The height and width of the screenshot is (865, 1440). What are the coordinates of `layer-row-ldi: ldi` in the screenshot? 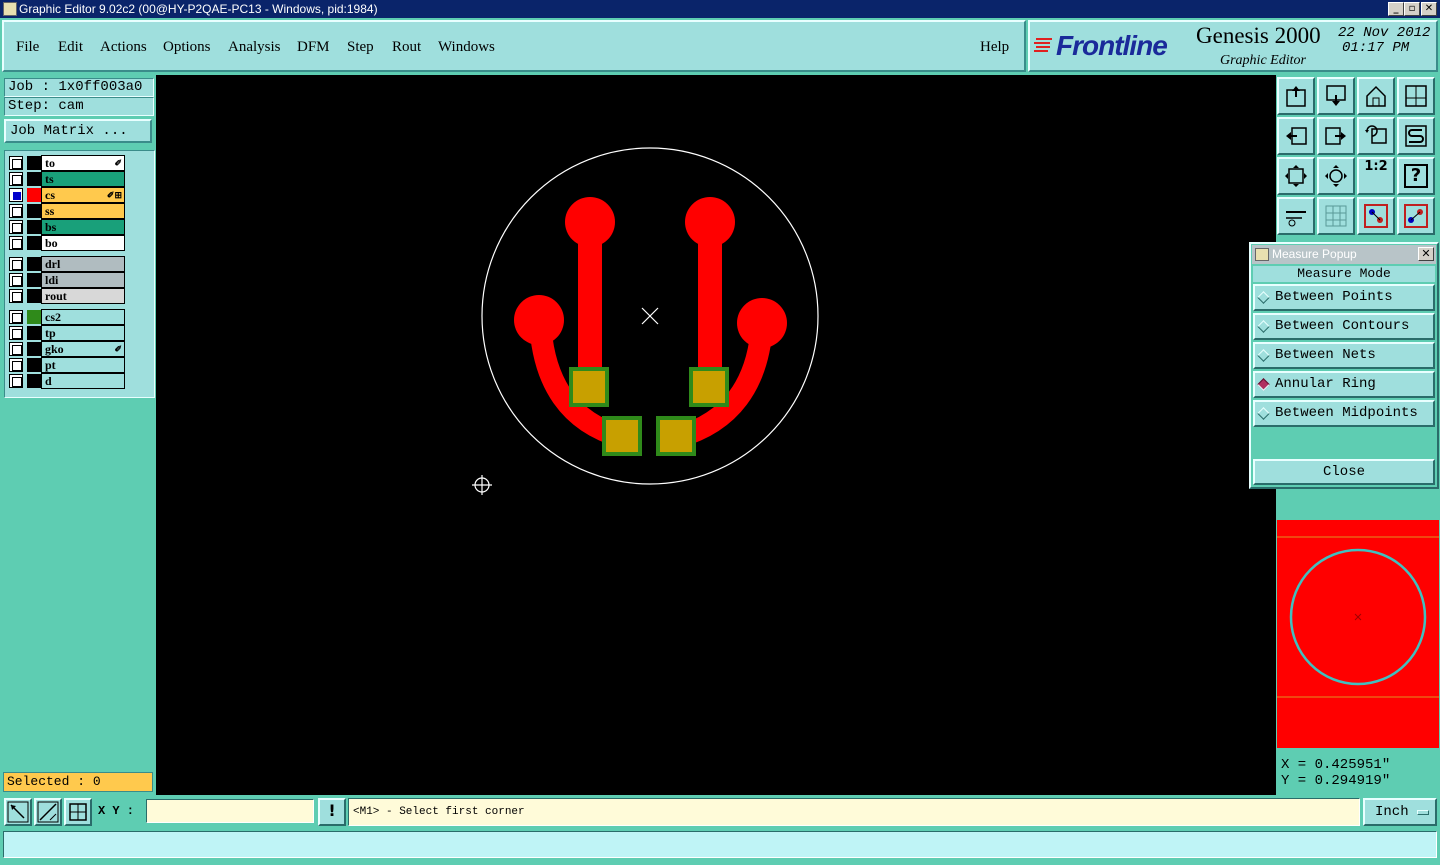 It's located at (67, 280).